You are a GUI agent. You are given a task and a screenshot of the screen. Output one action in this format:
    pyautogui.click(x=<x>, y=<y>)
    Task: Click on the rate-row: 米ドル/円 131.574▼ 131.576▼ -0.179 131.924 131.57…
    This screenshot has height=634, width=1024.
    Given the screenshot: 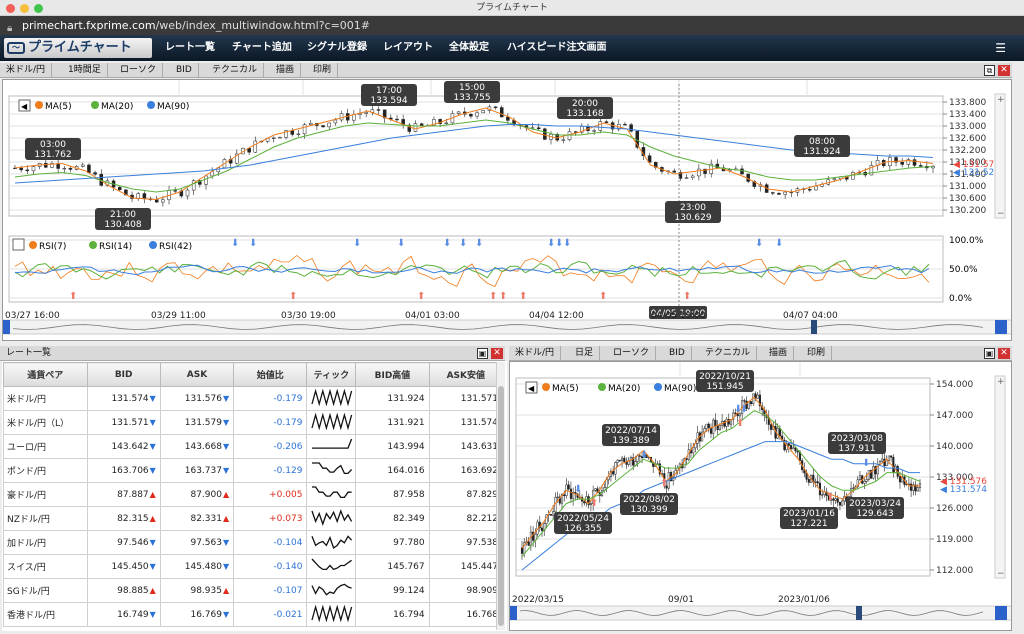 What is the action you would take?
    pyautogui.click(x=253, y=398)
    